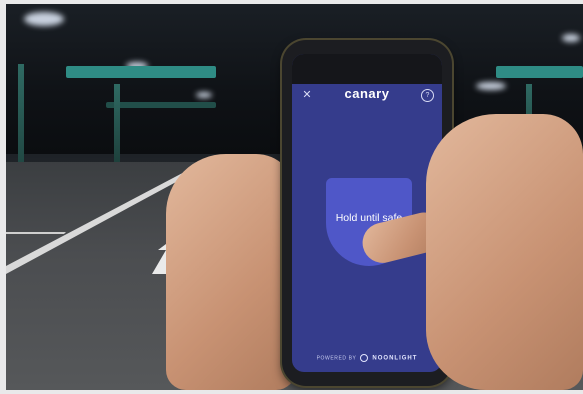  What do you see at coordinates (36, 233) in the screenshot?
I see `parking-line` at bounding box center [36, 233].